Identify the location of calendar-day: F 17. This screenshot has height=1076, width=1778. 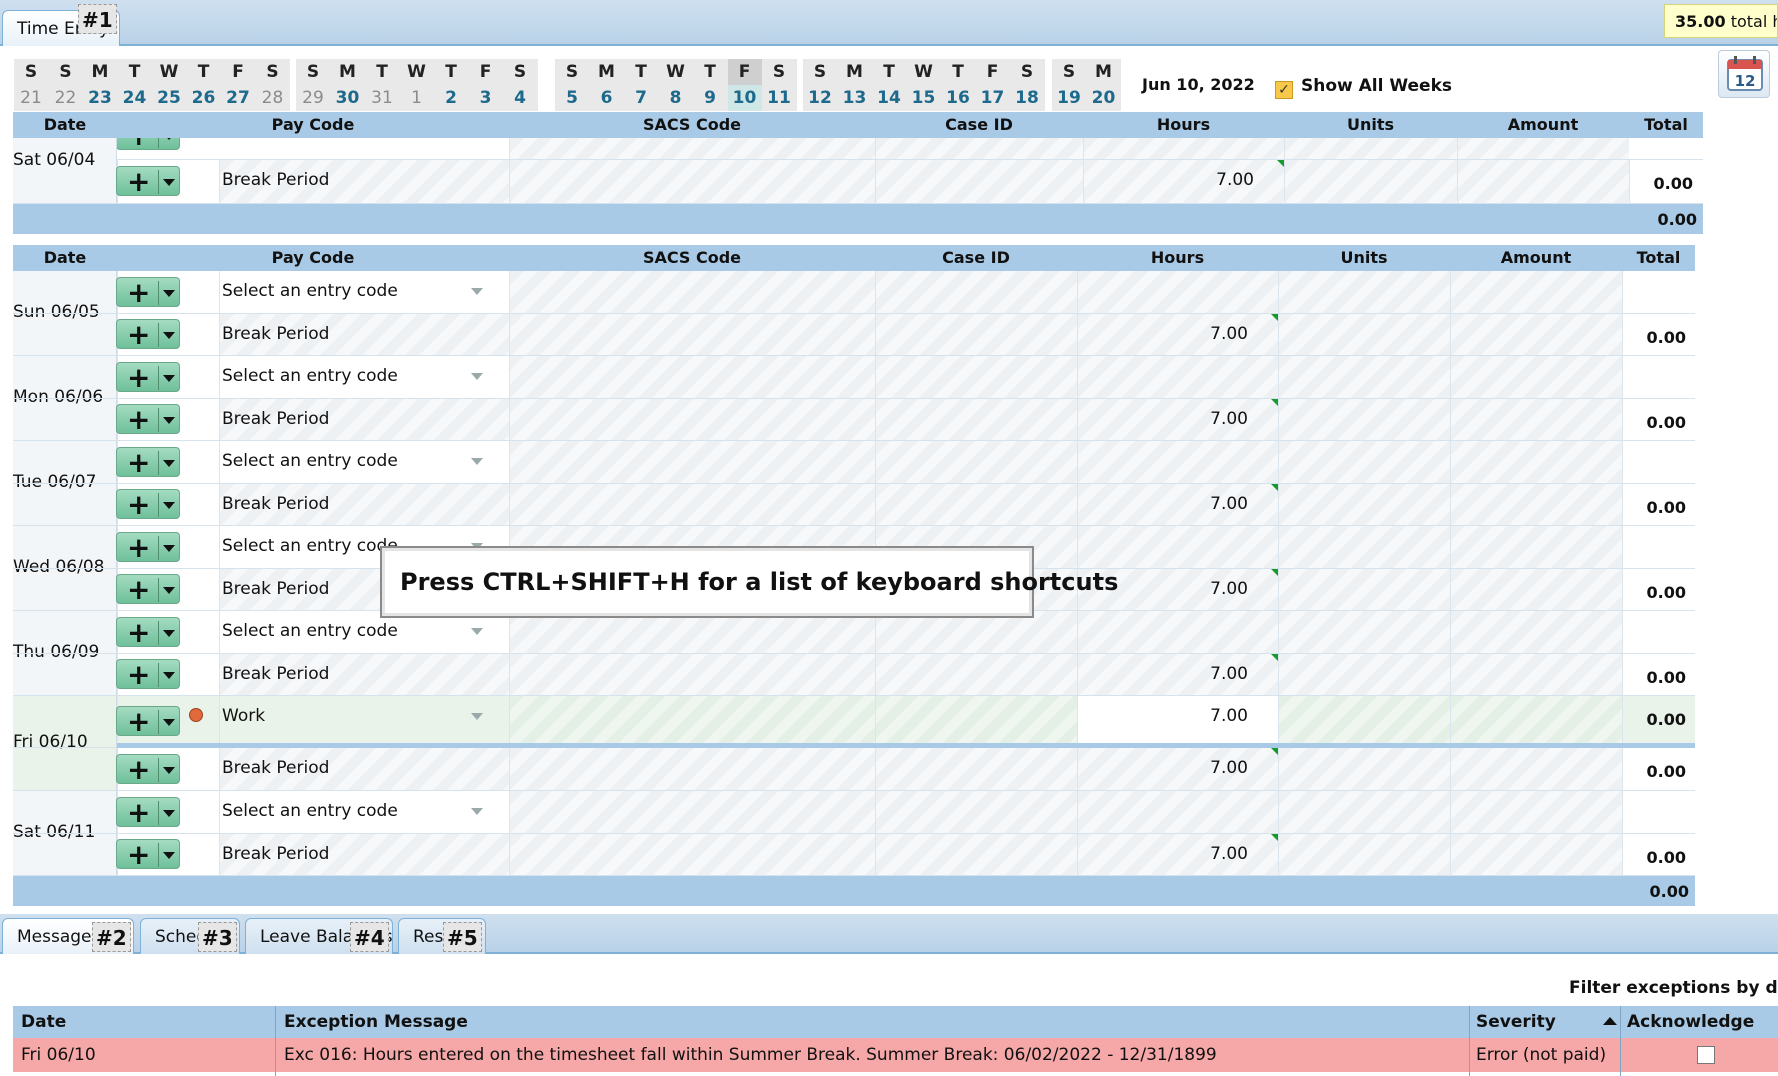
(993, 85).